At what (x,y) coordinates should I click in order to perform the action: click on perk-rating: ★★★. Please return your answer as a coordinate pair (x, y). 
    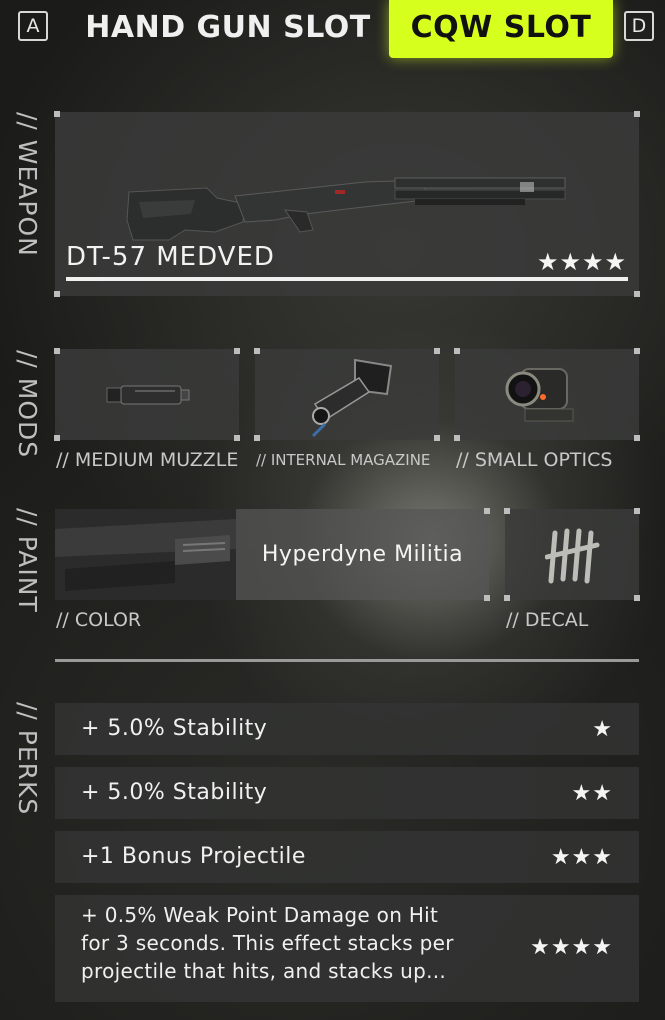
    Looking at the image, I should click on (581, 857).